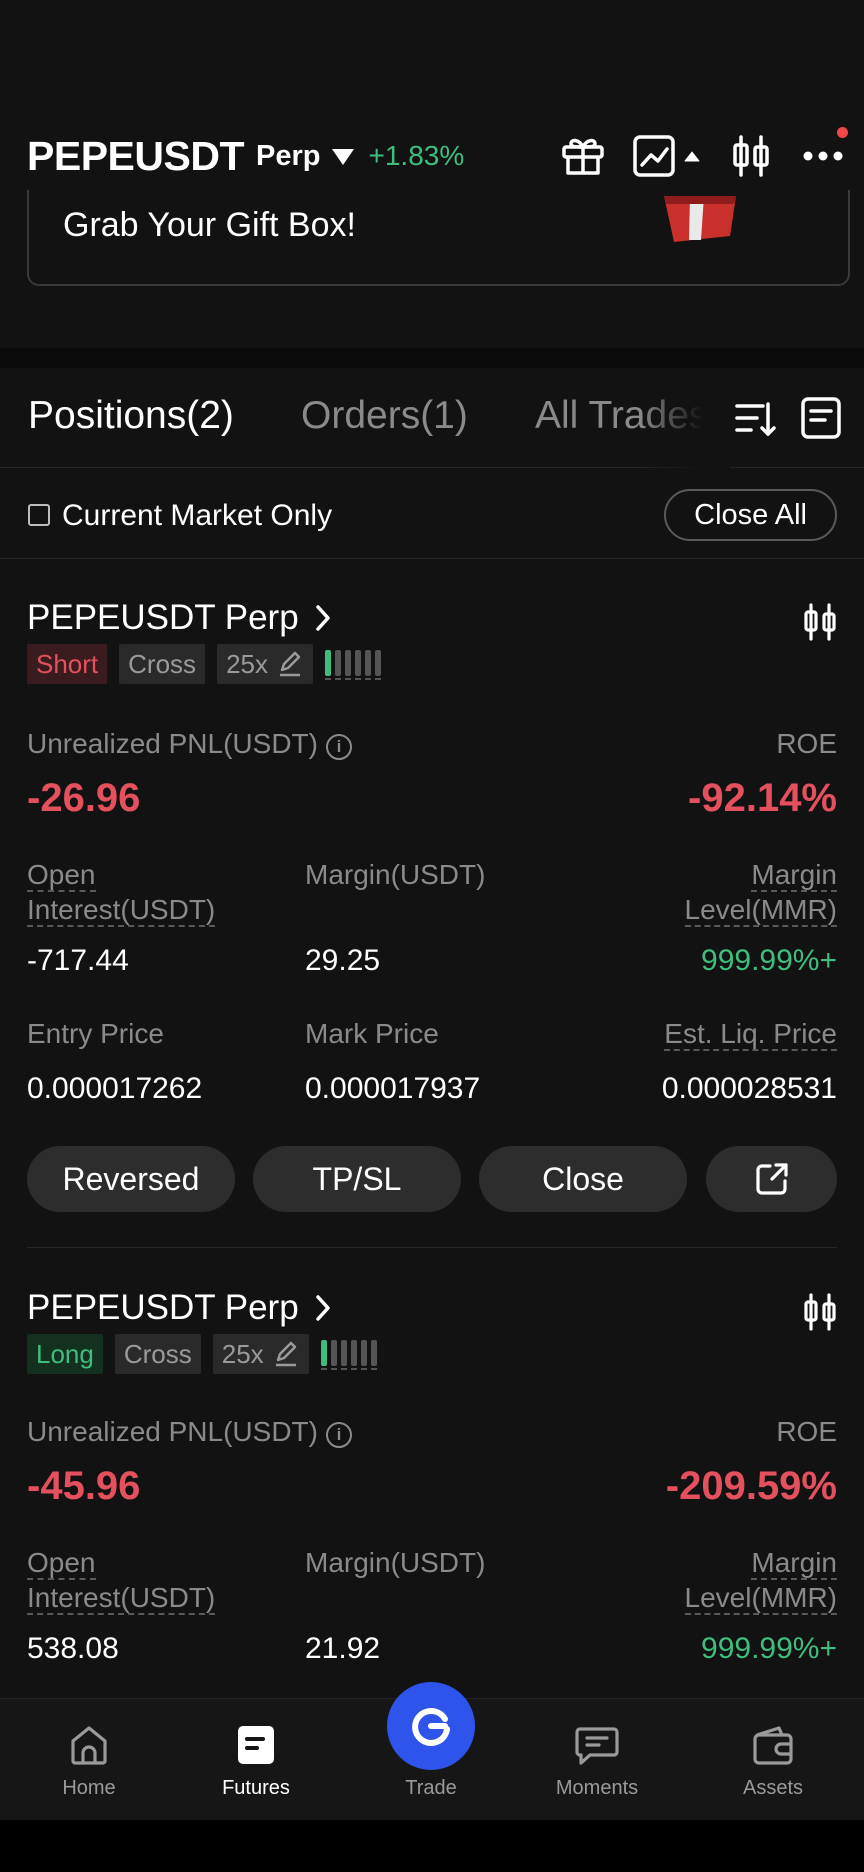 This screenshot has width=864, height=1872. What do you see at coordinates (343, 960) in the screenshot?
I see `margin-value: 29.25` at bounding box center [343, 960].